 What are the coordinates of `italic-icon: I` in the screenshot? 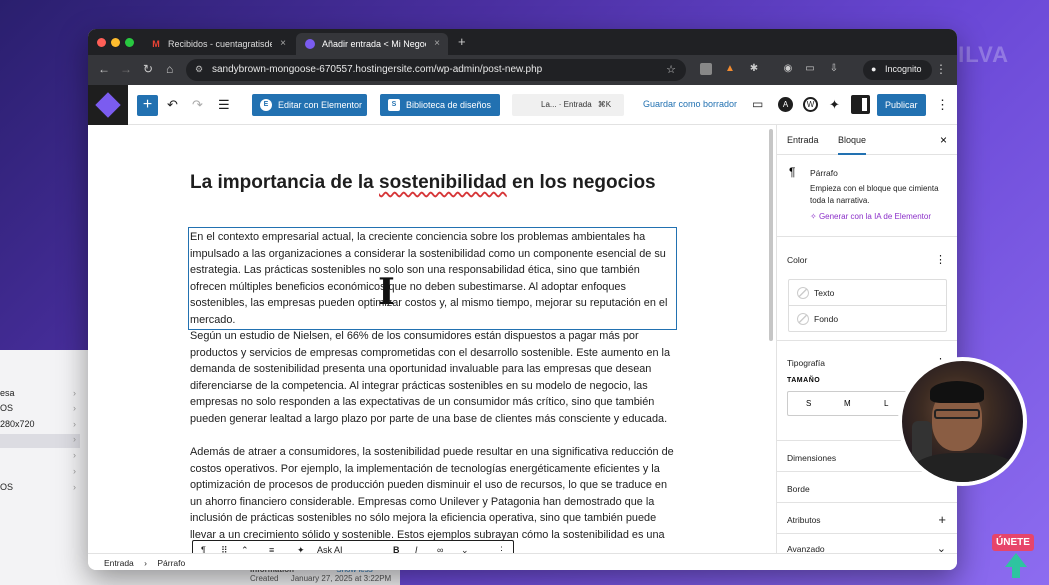 It's located at (416, 549).